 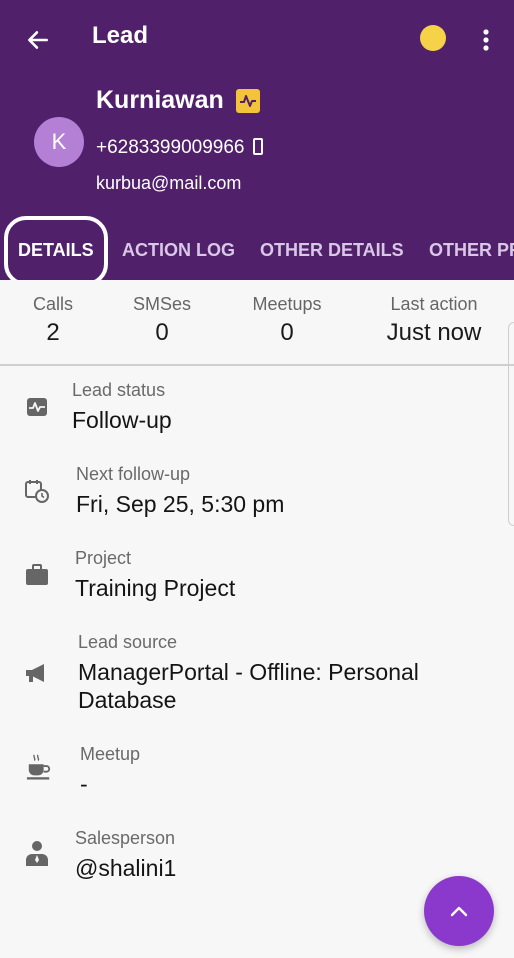 What do you see at coordinates (180, 504) in the screenshot?
I see `detail-value: Fri, Sep 25, 5:30 pm` at bounding box center [180, 504].